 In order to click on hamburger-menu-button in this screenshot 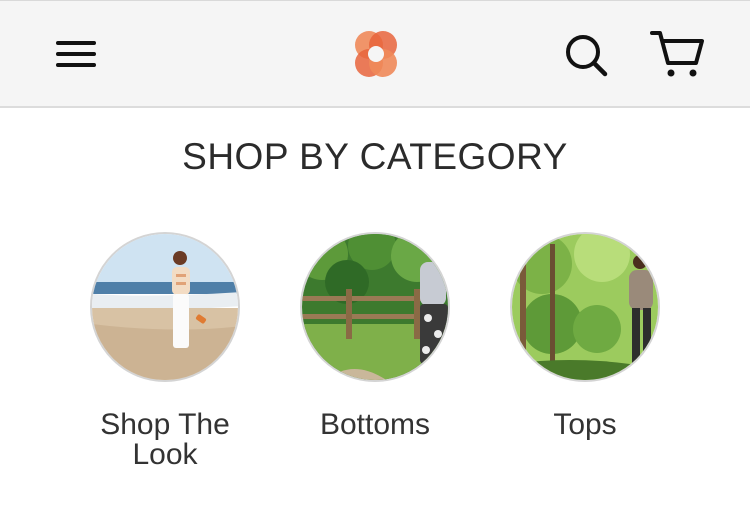, I will do `click(76, 54)`.